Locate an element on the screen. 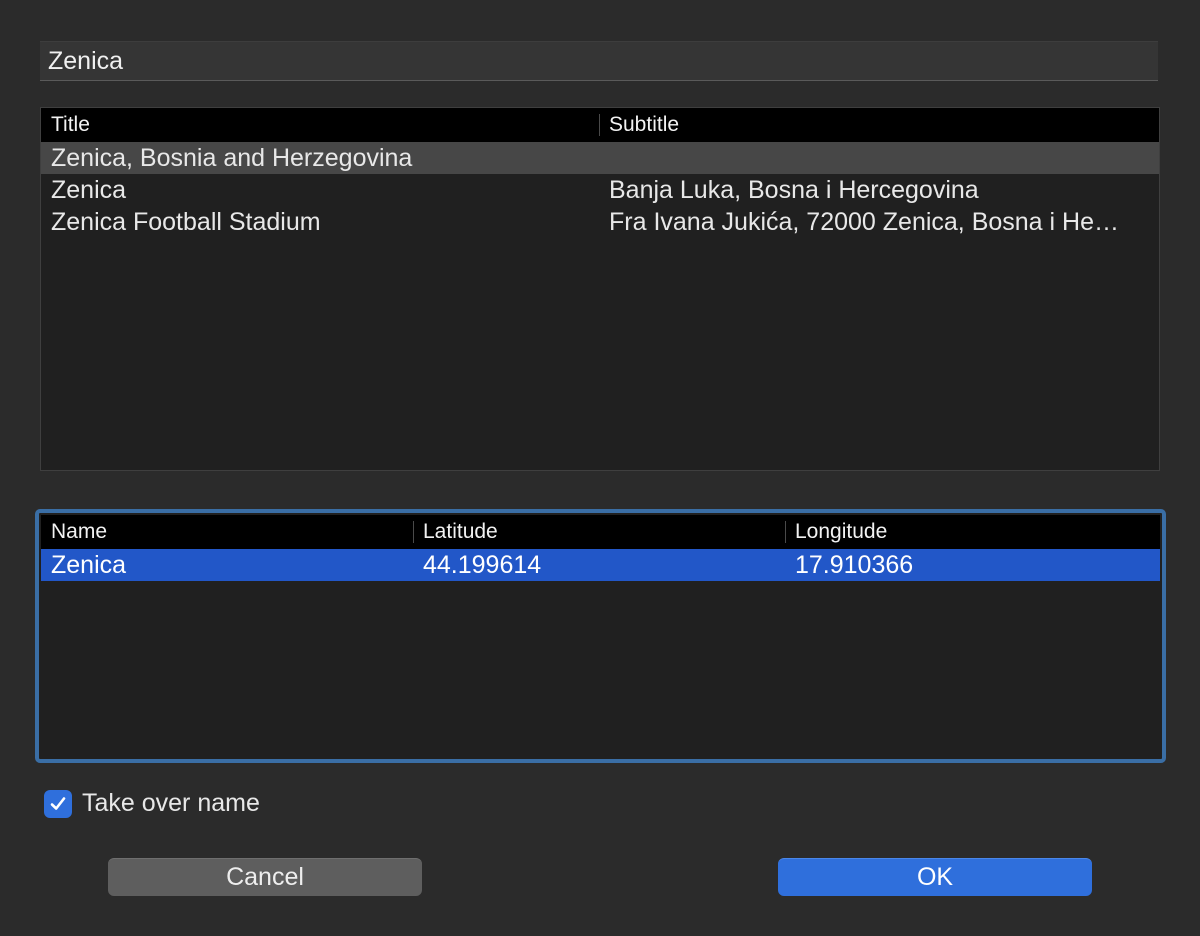 This screenshot has width=1200, height=936. cancel-button: Cancel is located at coordinates (265, 877).